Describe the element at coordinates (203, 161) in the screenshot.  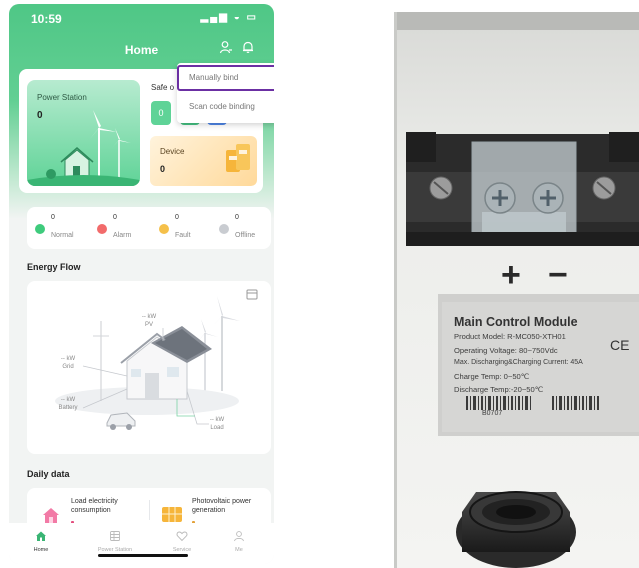
I see `device-card: Device 0` at that location.